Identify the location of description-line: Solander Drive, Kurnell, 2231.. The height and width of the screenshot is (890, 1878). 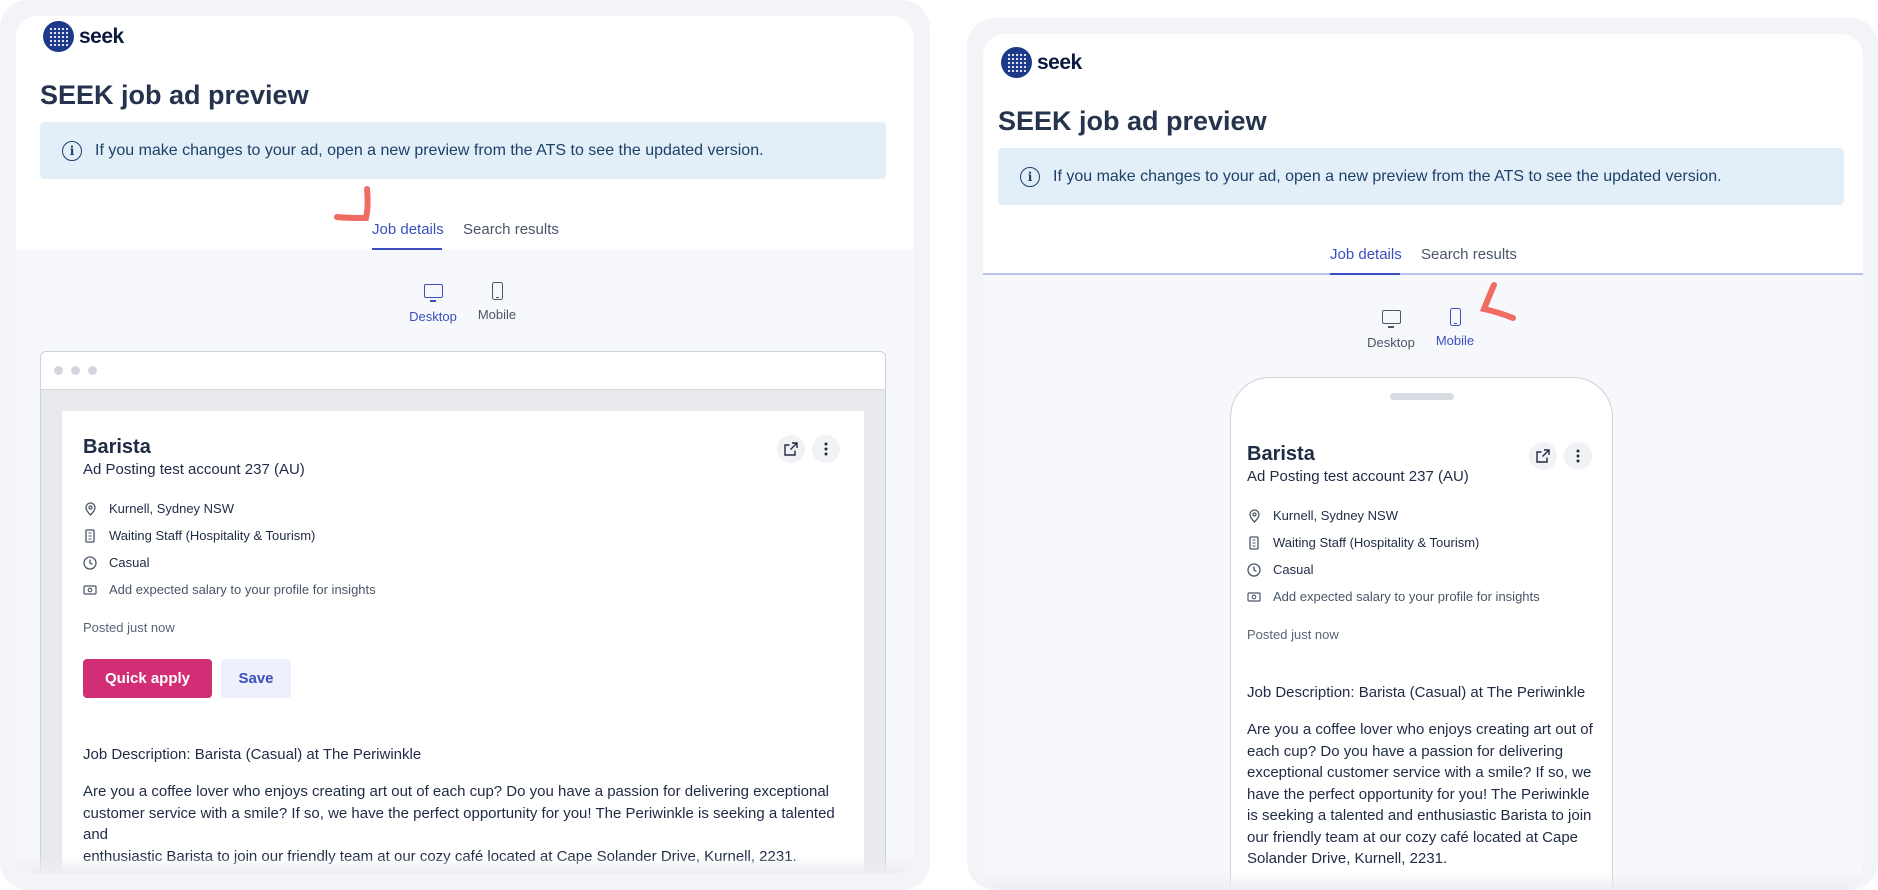
(1347, 858).